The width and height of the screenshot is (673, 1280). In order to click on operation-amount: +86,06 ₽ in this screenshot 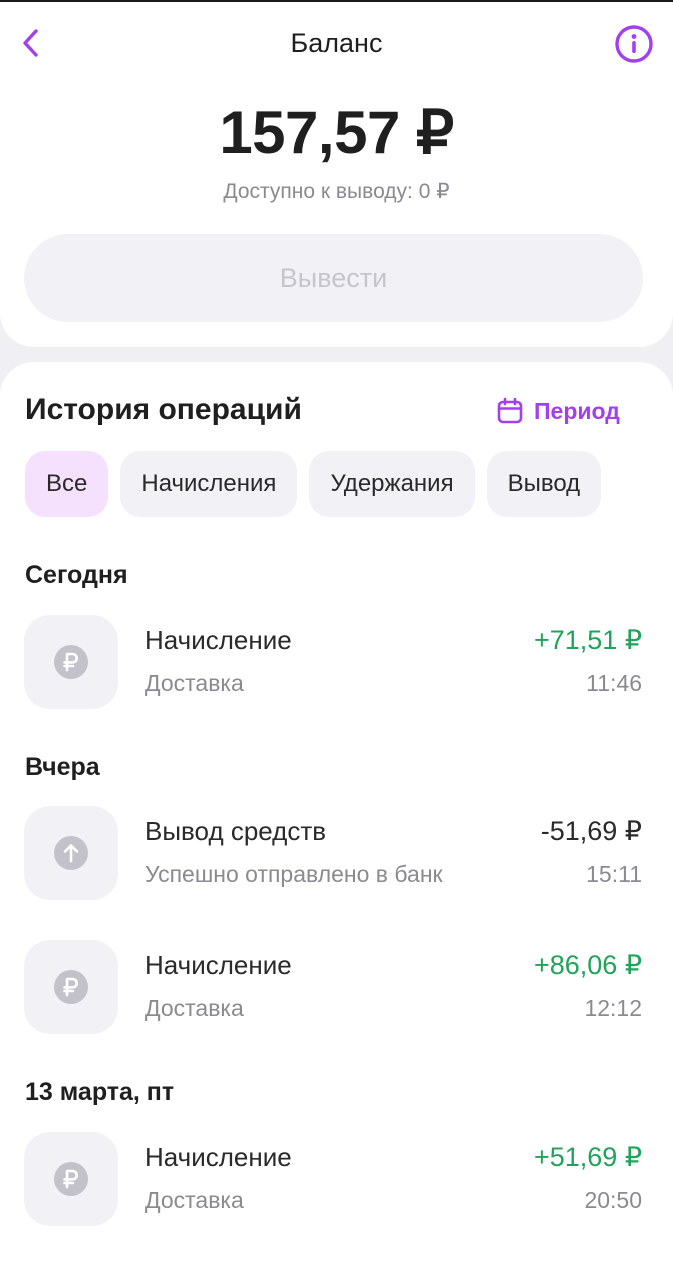, I will do `click(587, 965)`.